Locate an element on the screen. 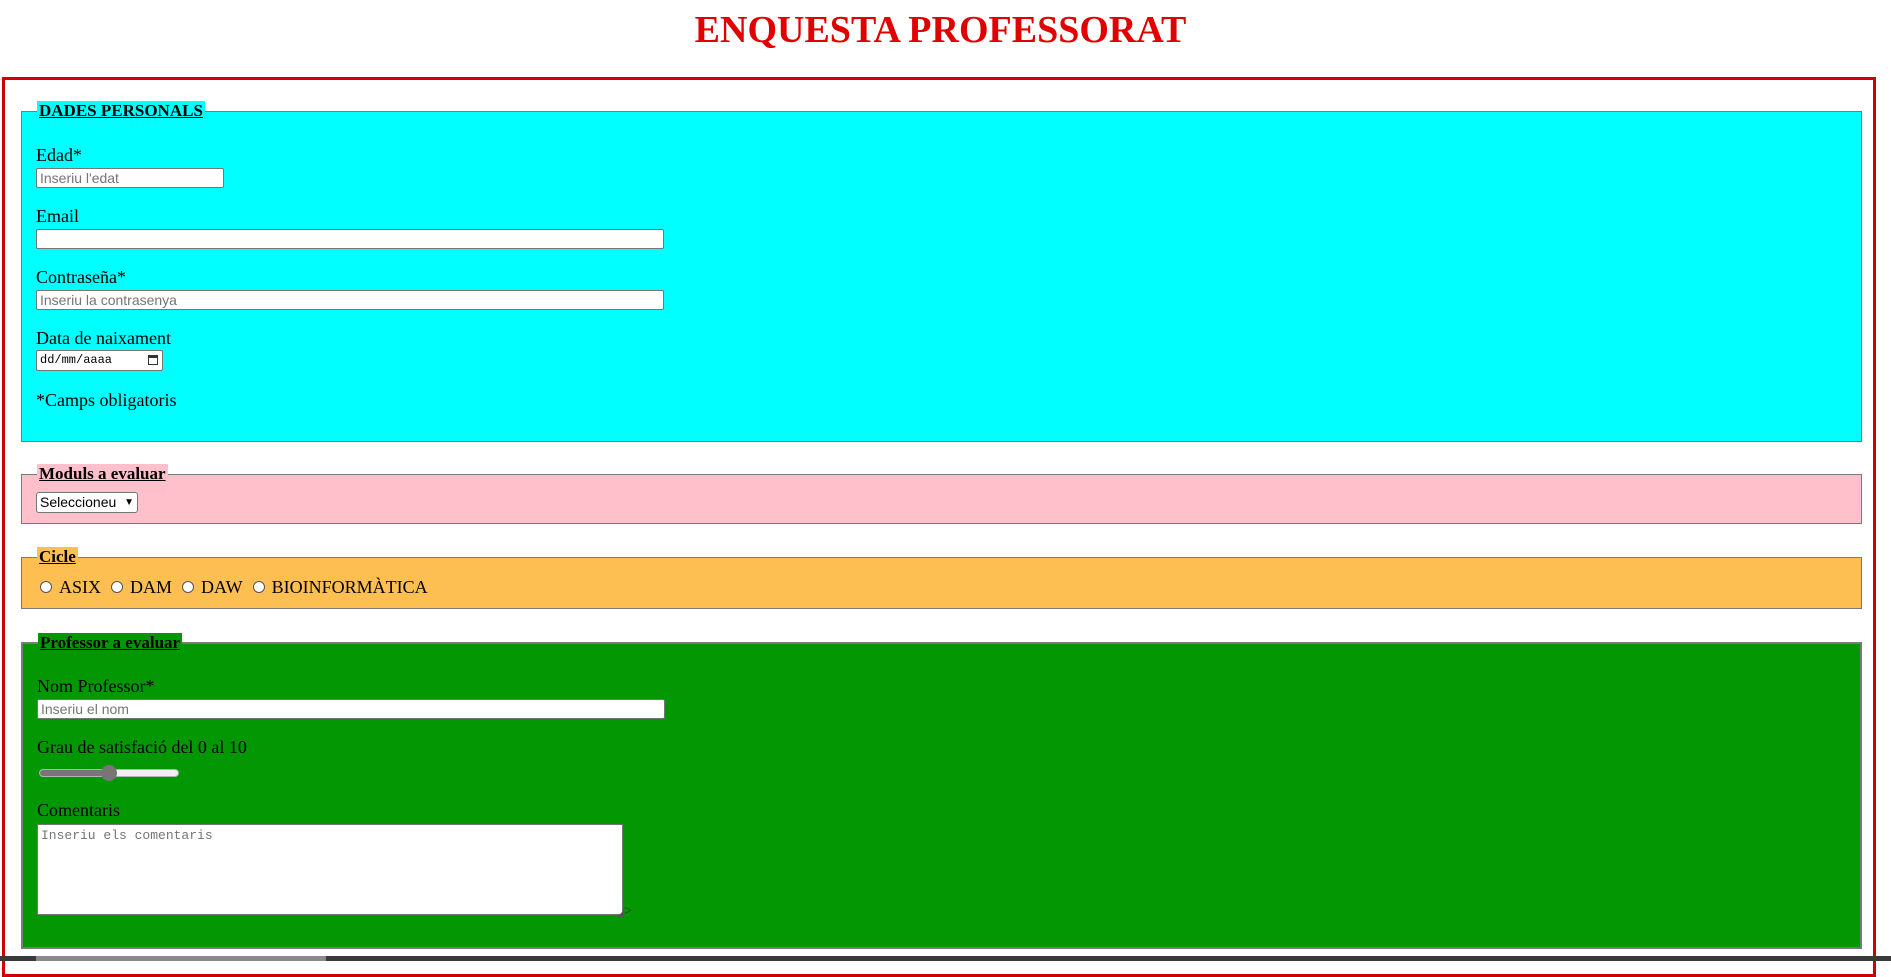  comments-label: Comentaris is located at coordinates (78, 810).